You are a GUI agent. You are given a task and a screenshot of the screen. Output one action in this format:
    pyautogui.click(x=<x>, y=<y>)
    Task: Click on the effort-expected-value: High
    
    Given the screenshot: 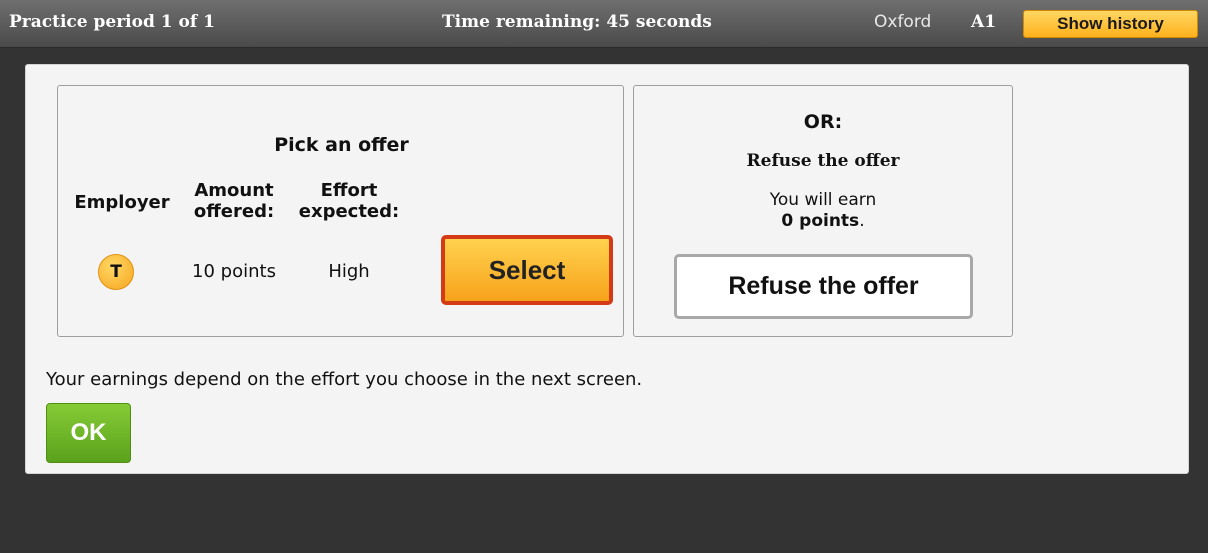 What is the action you would take?
    pyautogui.click(x=349, y=271)
    